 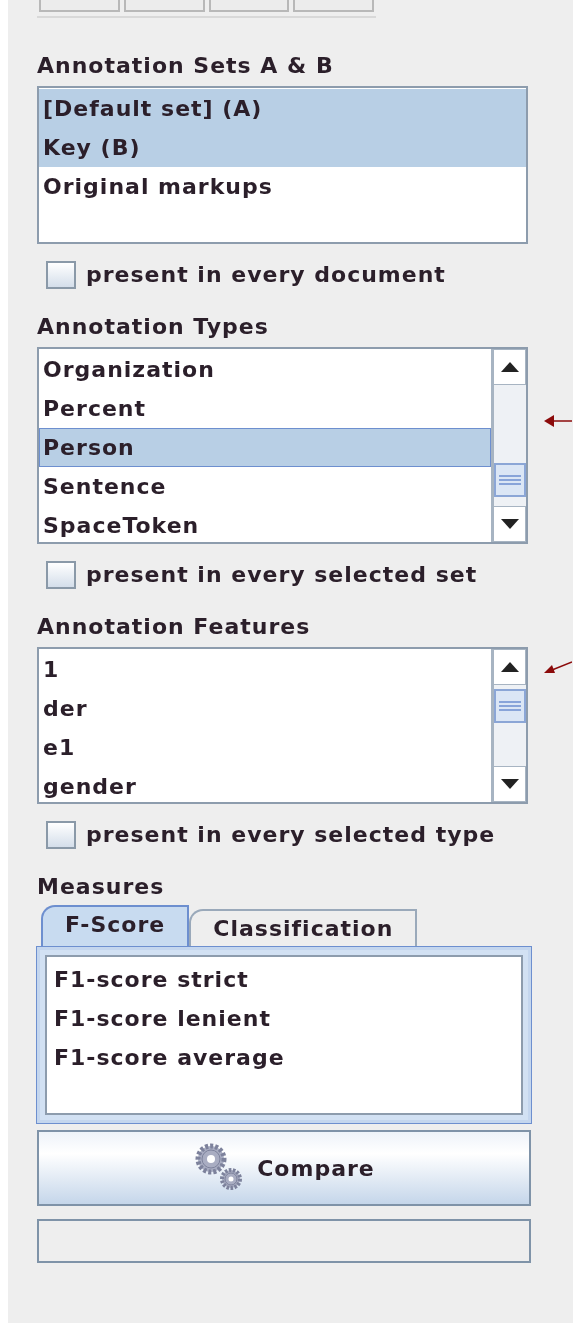 What do you see at coordinates (265, 747) in the screenshot?
I see `list-item: e1` at bounding box center [265, 747].